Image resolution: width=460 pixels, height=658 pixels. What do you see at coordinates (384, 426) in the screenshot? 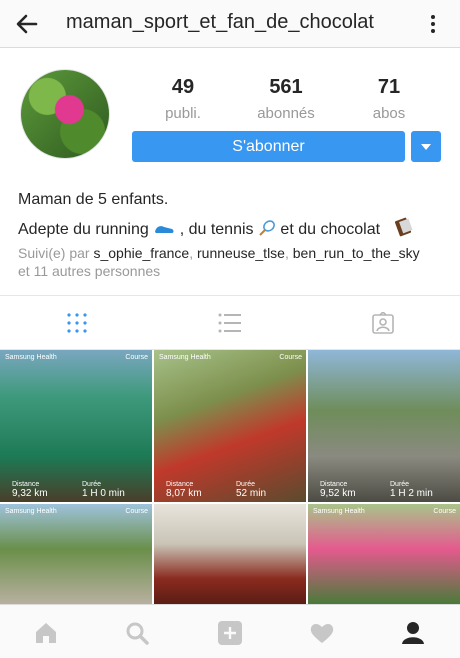
I see `post-thumbnail: Distance 9,52 km Durée 1 H 2 min` at bounding box center [384, 426].